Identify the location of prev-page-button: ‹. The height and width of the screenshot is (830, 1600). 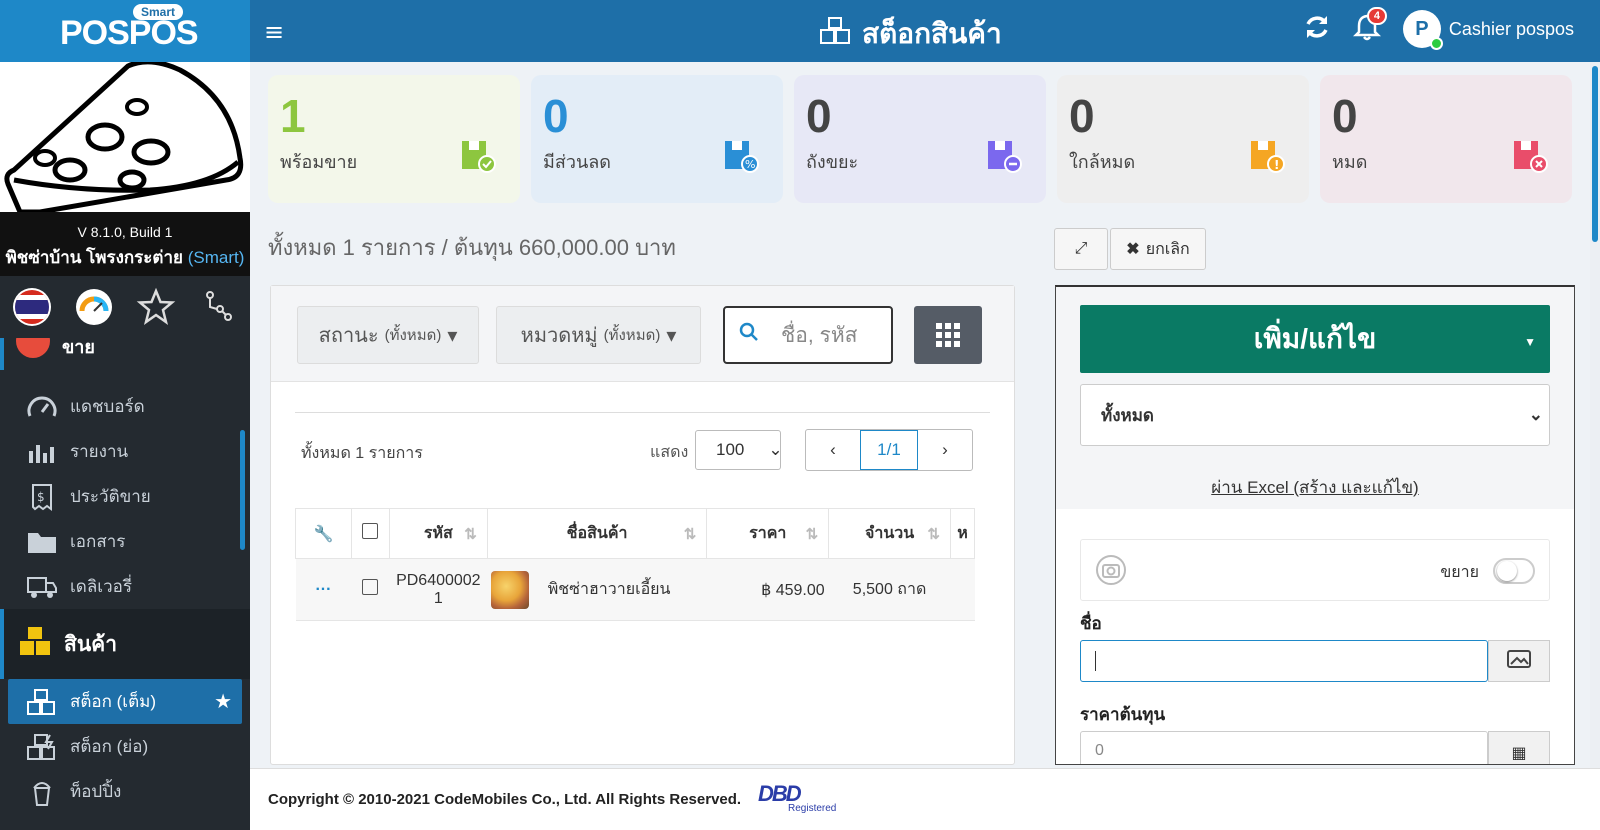
(833, 450).